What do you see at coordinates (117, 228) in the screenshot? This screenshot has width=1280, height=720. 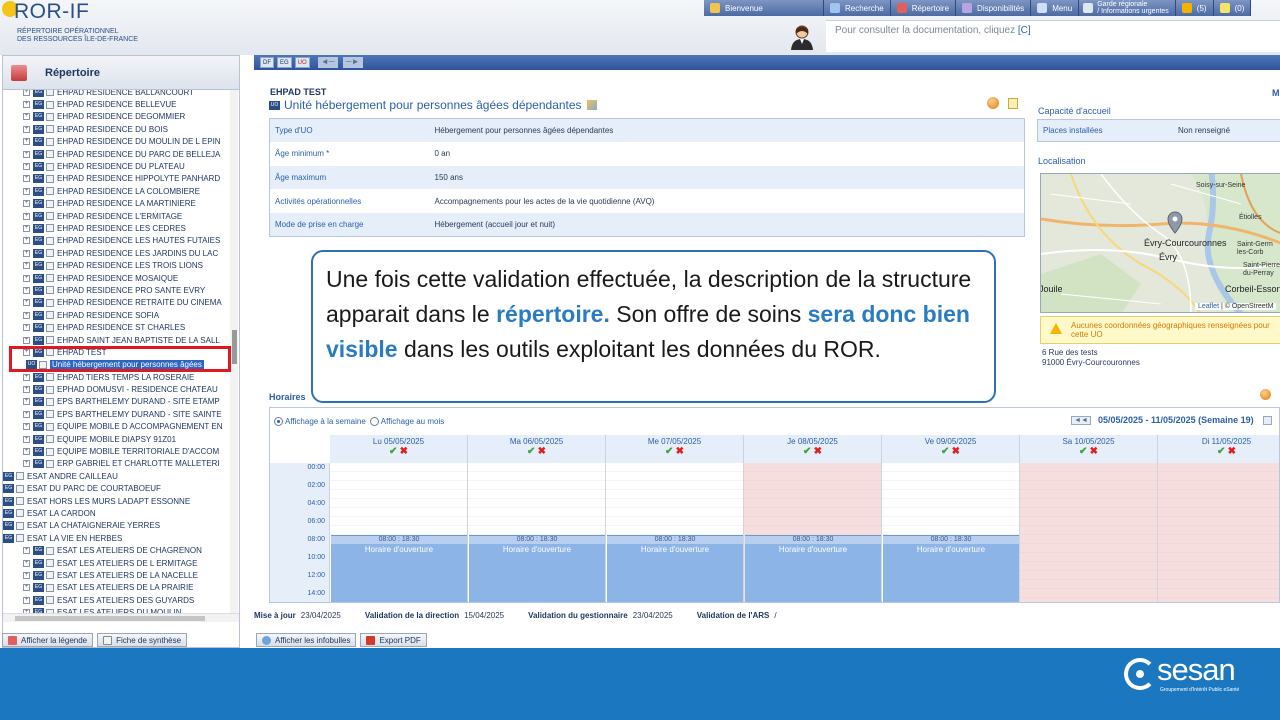 I see `tree-item: + EG EHPAD RESIDENCE LES CEDRES` at bounding box center [117, 228].